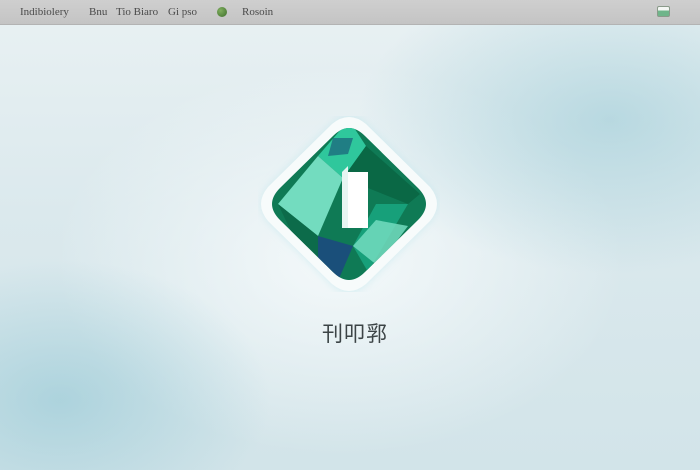 The height and width of the screenshot is (470, 700). Describe the element at coordinates (98, 12) in the screenshot. I see `menu-item-2: Bnu` at that location.